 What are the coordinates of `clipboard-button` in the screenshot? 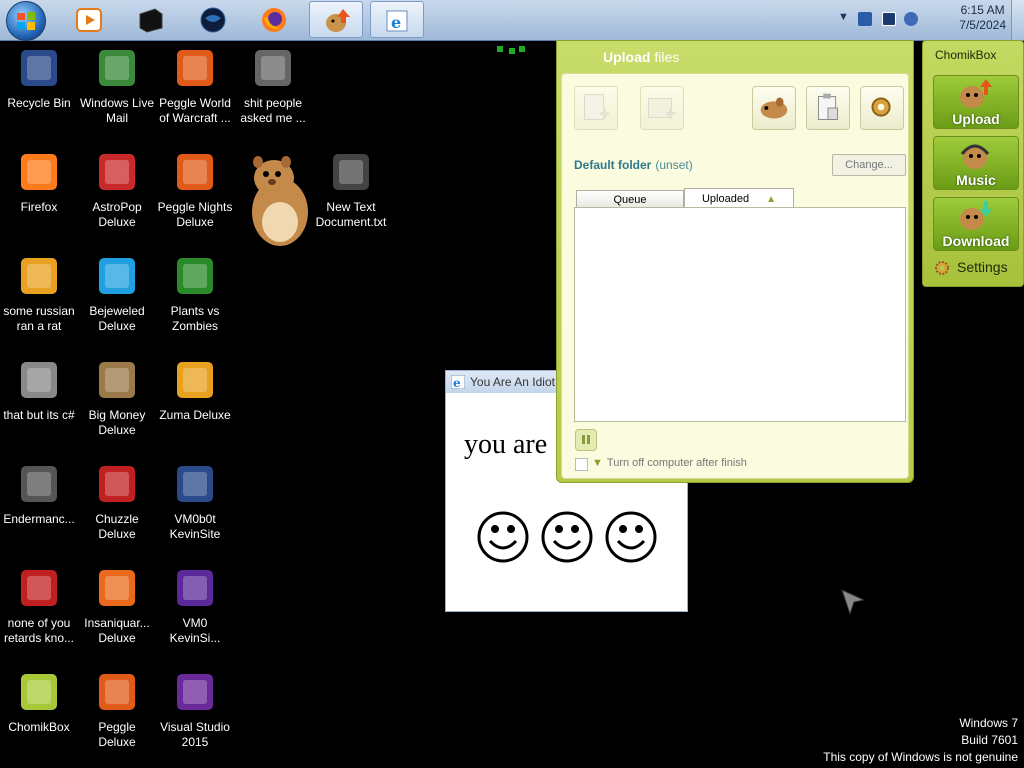 It's located at (828, 108).